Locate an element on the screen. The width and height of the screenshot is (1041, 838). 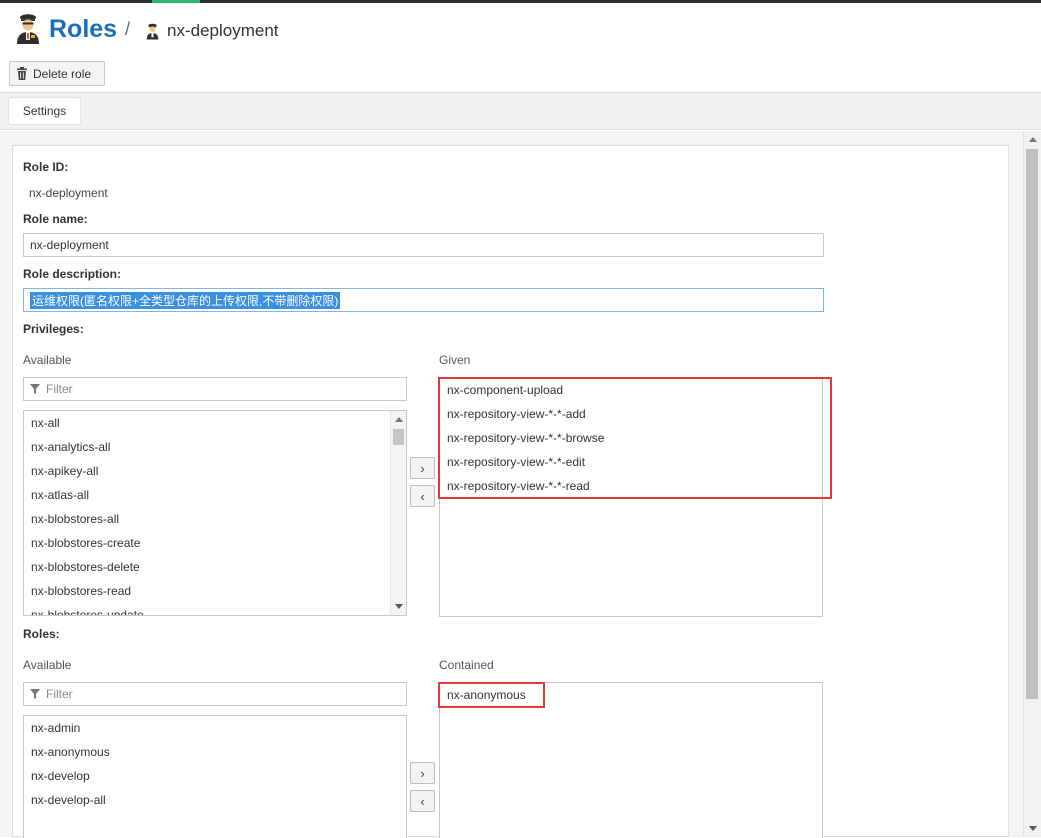
add-role-button: › is located at coordinates (422, 773).